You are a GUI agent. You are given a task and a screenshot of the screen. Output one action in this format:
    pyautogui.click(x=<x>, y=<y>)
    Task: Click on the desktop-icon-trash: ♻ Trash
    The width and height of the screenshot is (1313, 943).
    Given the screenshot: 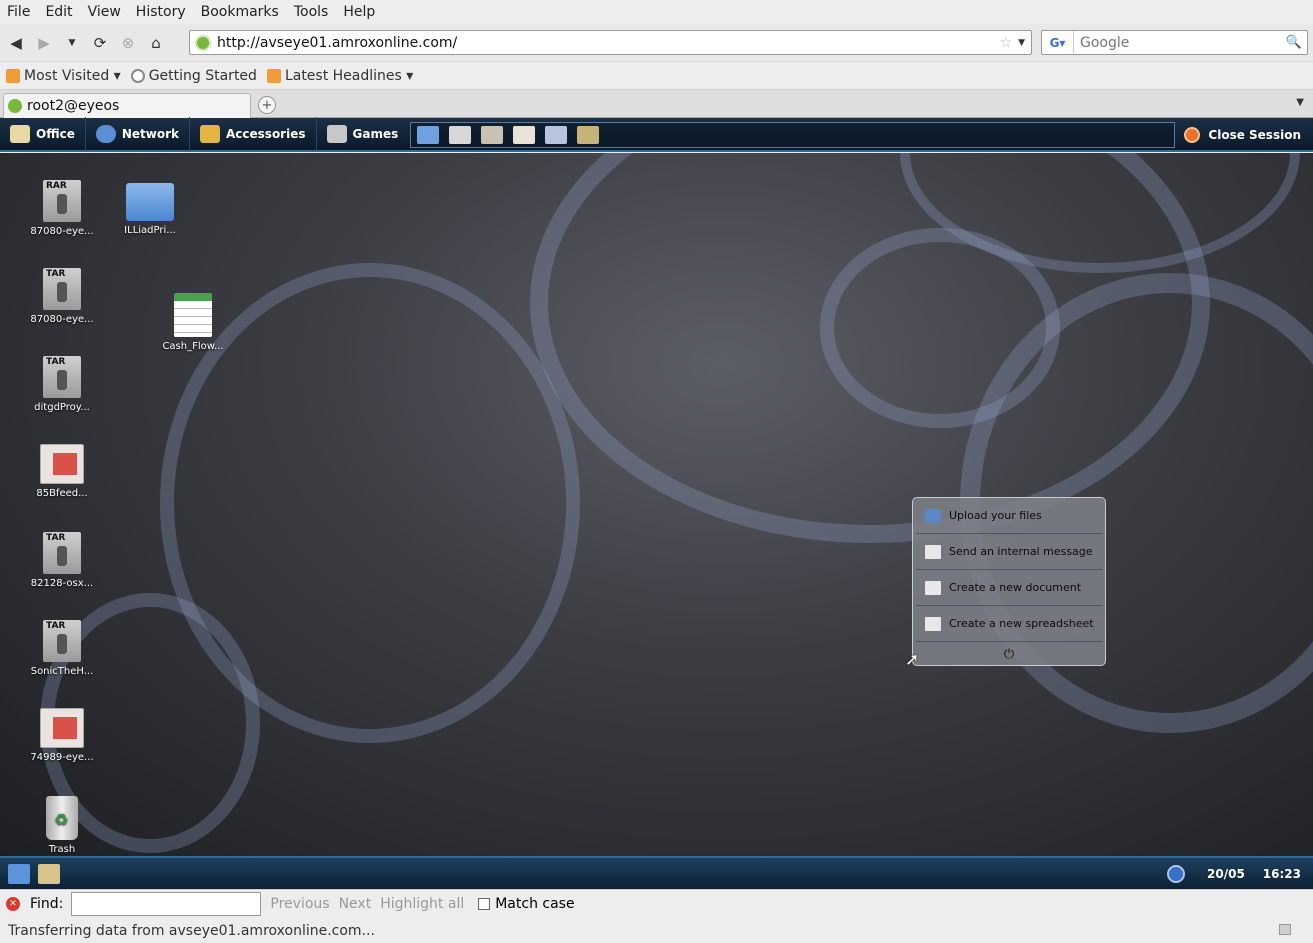 What is the action you would take?
    pyautogui.click(x=62, y=825)
    